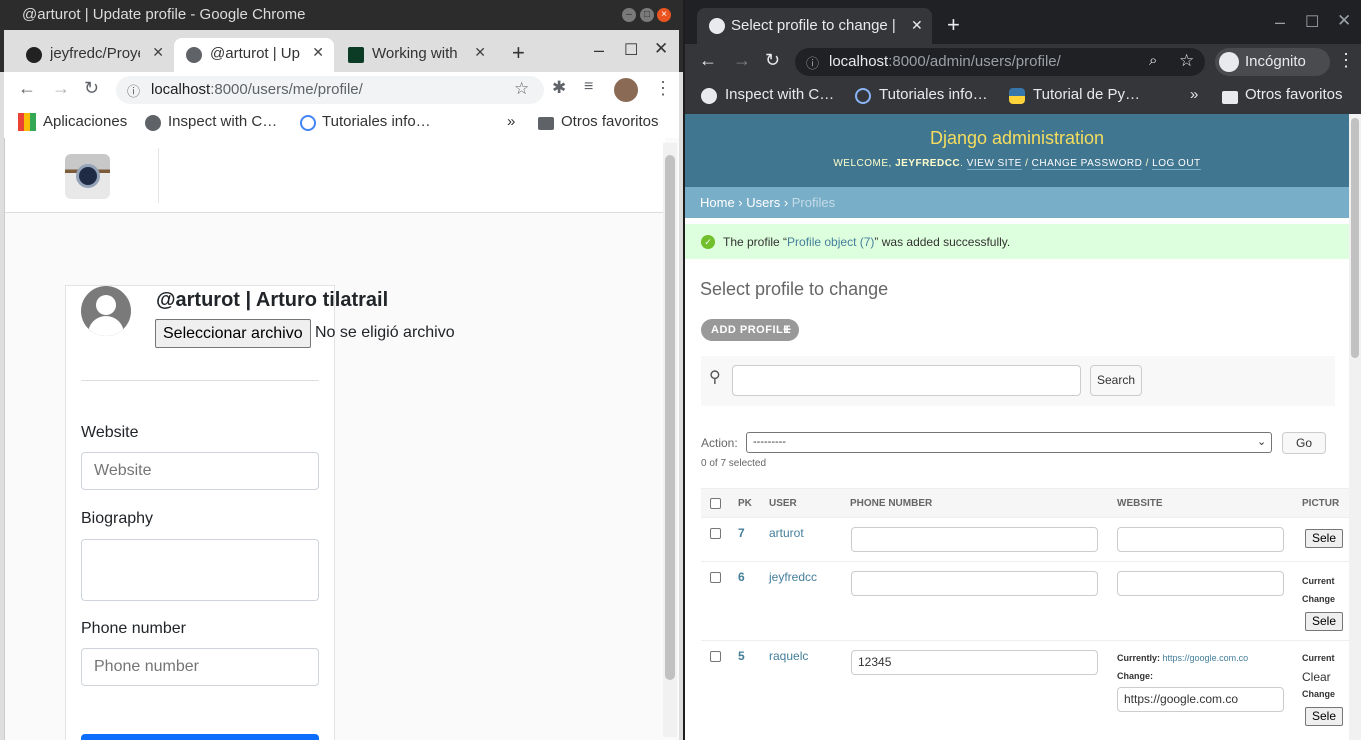 This screenshot has width=1361, height=740. I want to click on phone-input, so click(200, 667).